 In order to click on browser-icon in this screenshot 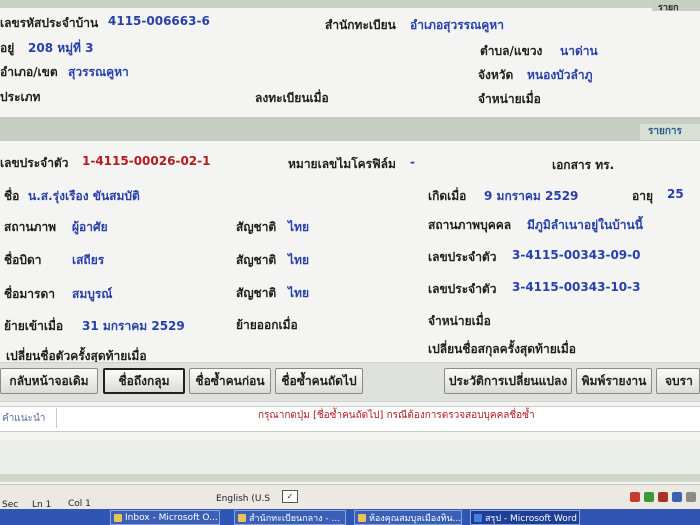, I will do `click(242, 518)`.